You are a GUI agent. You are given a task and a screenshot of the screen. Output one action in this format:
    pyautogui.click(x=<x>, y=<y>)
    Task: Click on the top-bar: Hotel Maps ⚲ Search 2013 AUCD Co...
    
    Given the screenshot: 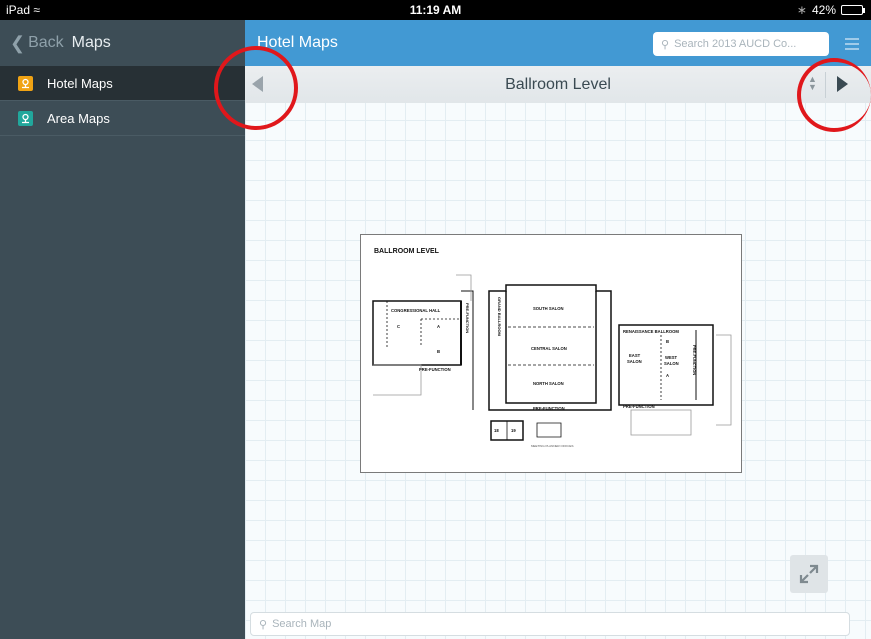 What is the action you would take?
    pyautogui.click(x=558, y=43)
    